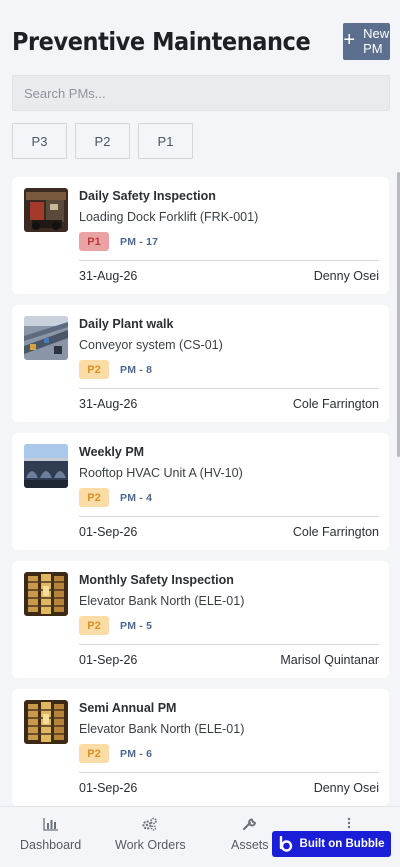  What do you see at coordinates (128, 708) in the screenshot?
I see `pm-title: Semi Annual PM` at bounding box center [128, 708].